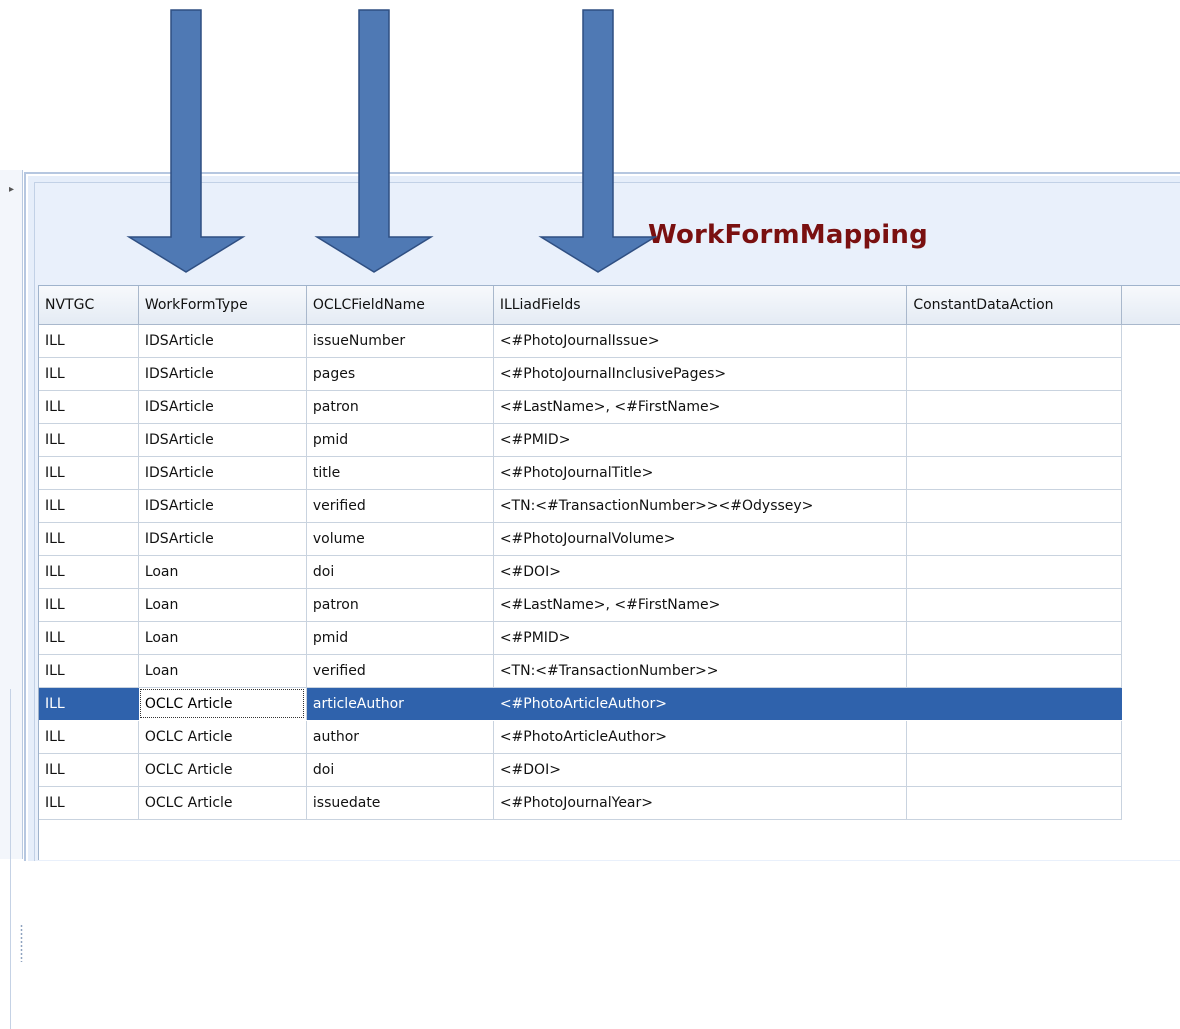  I want to click on table-row: ILL Loan verified <TN:<#TransactionNumber>>, so click(609, 671).